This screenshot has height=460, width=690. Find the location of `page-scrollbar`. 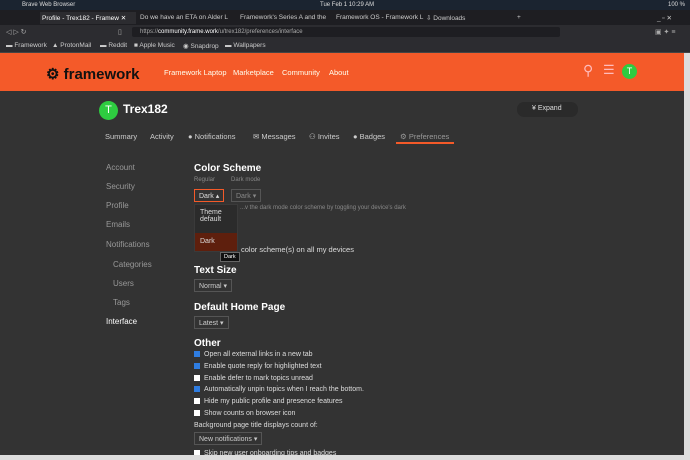

page-scrollbar is located at coordinates (687, 254).